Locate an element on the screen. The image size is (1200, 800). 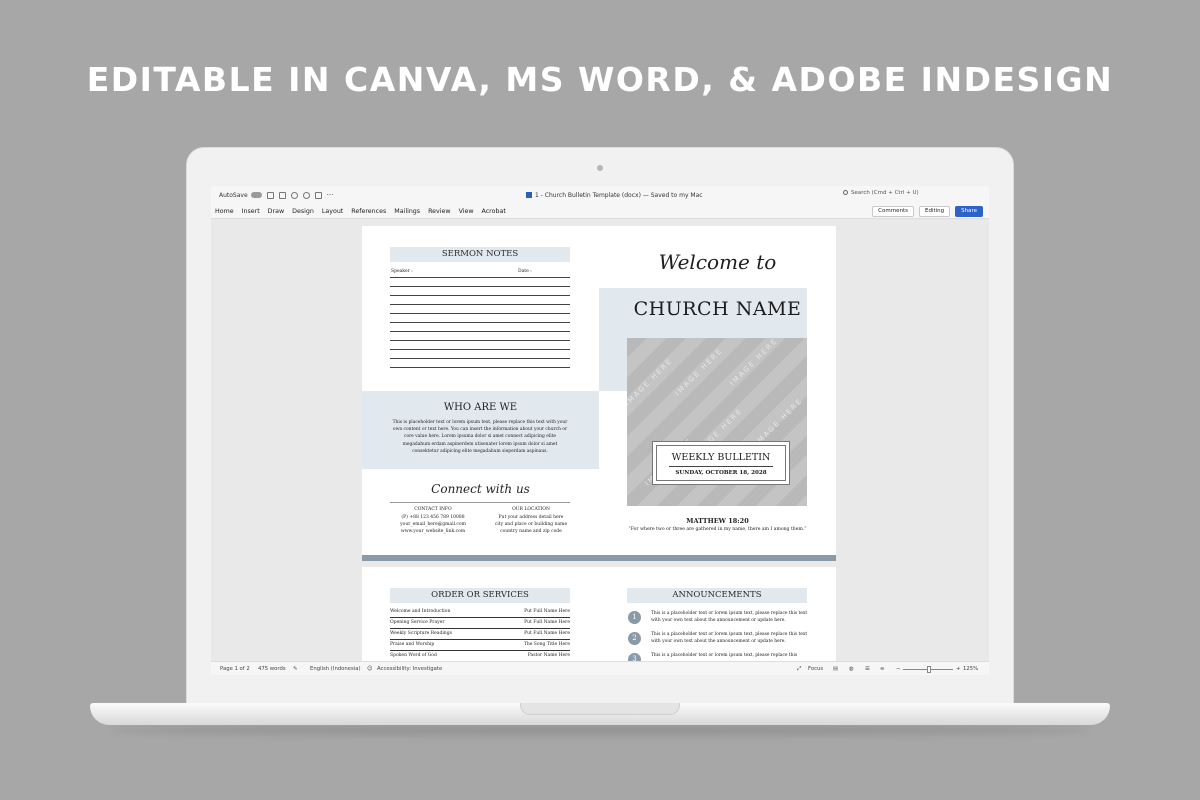
proofing-icon: ✎ is located at coordinates (295, 669).